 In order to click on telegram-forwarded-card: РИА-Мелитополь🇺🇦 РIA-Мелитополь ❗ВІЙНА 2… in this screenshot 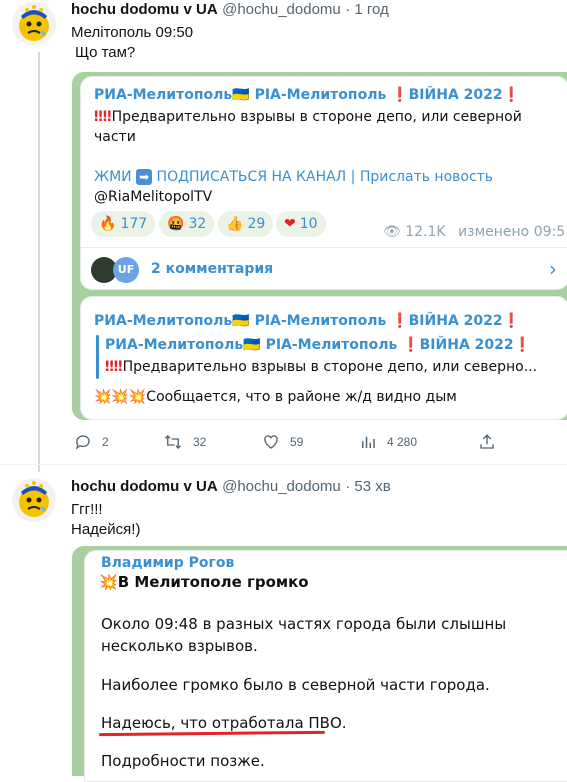, I will do `click(323, 358)`.